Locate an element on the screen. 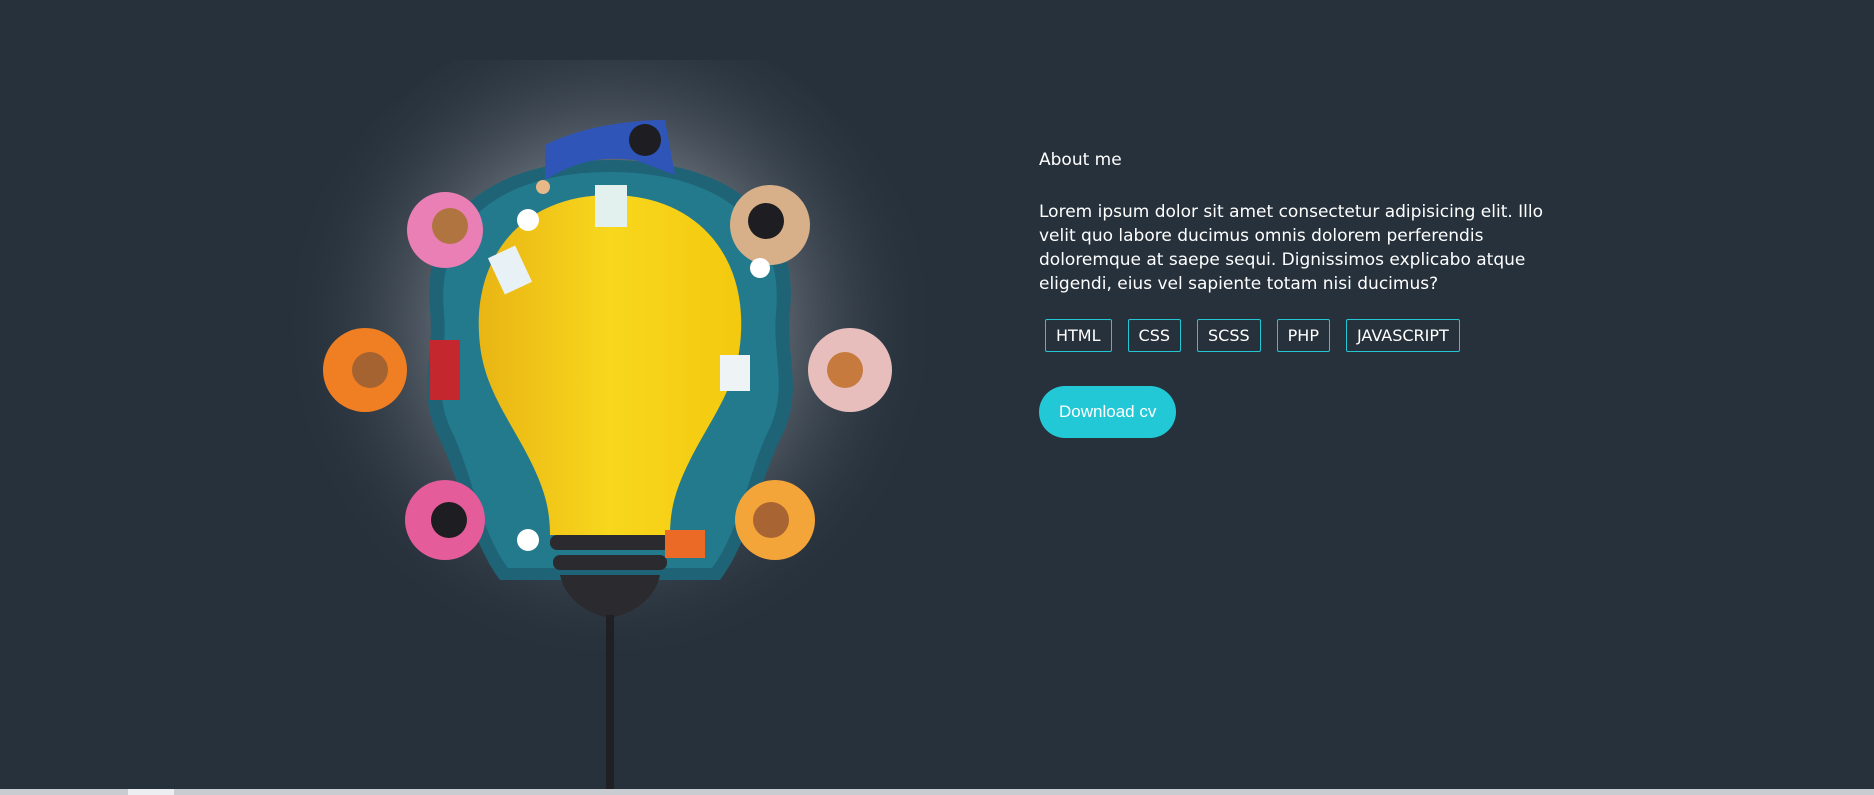 The image size is (1874, 795). skill-tag-php: PHP is located at coordinates (1303, 335).